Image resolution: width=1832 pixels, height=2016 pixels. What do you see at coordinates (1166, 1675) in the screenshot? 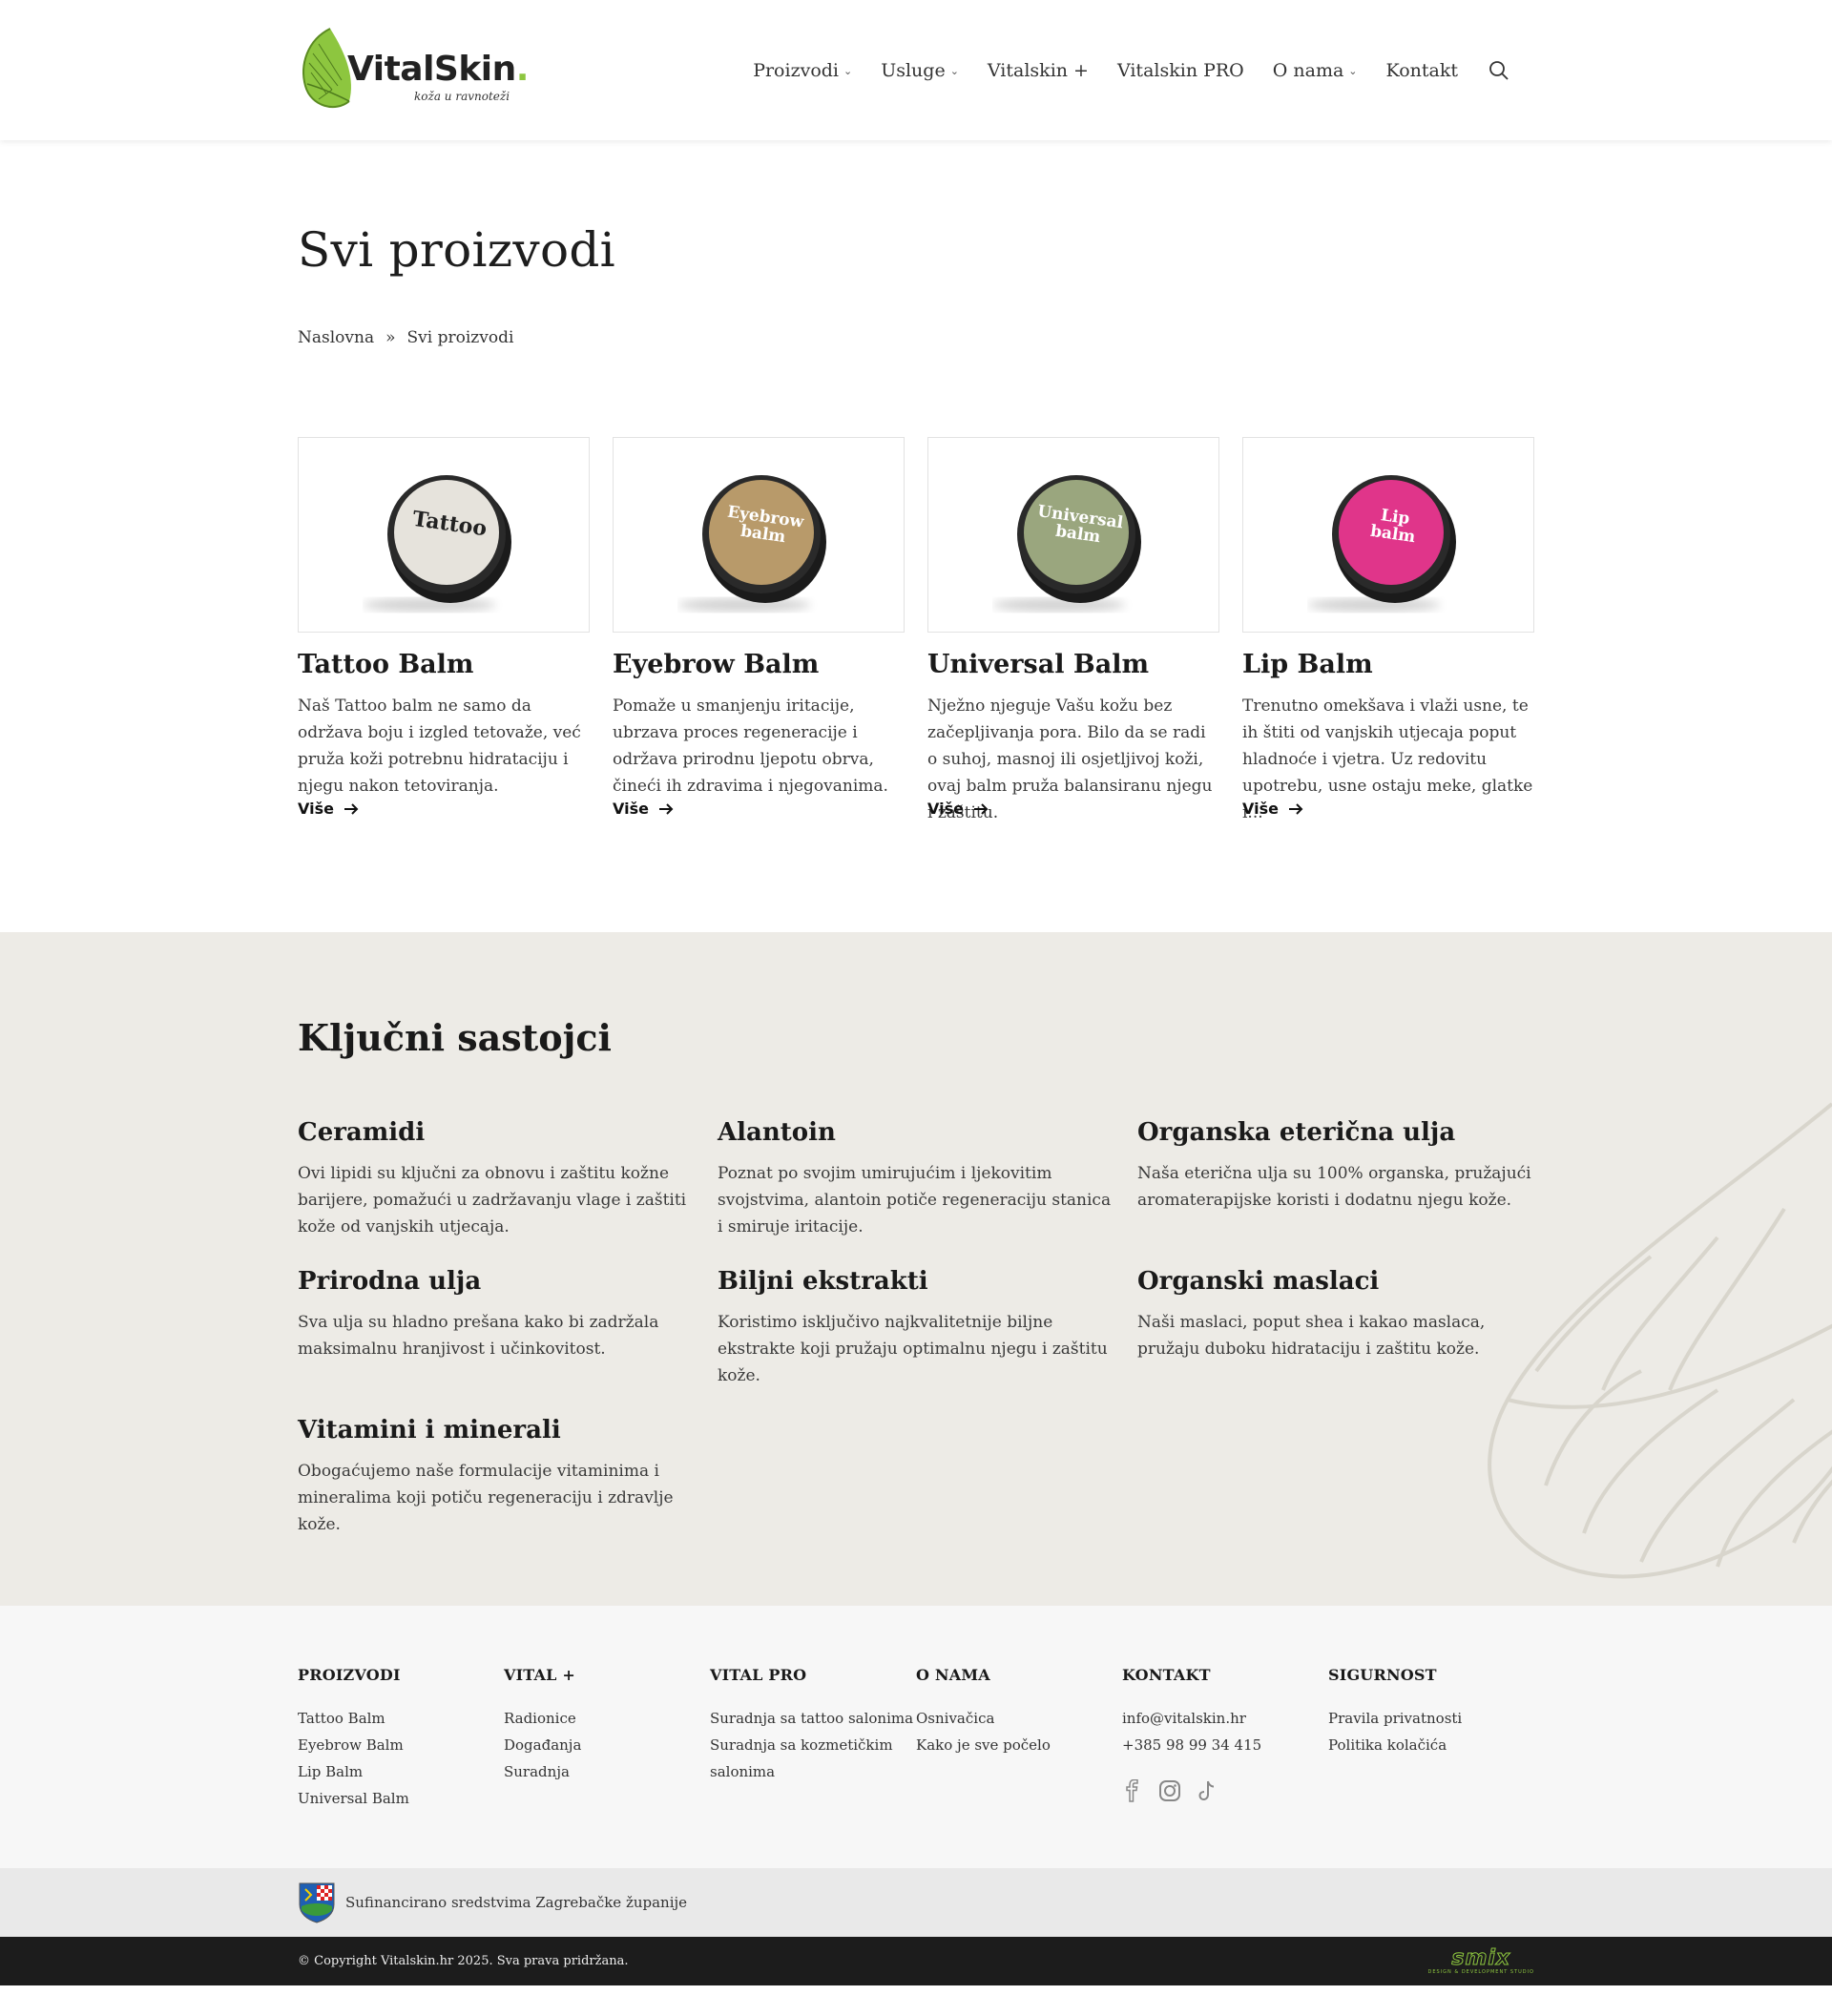
I see `footer-heading: KONTAKT` at bounding box center [1166, 1675].